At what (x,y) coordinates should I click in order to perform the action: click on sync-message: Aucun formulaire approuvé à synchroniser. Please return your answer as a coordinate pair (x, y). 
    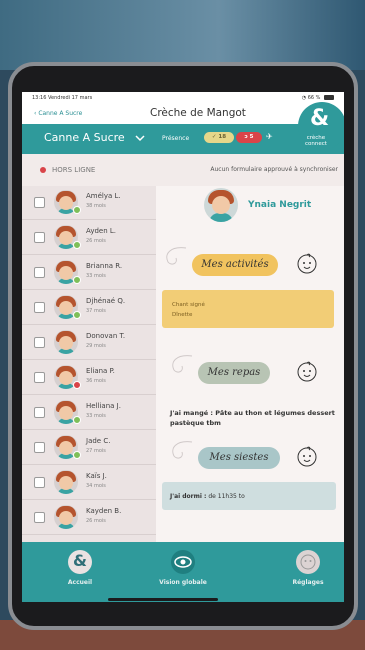
    Looking at the image, I should click on (274, 169).